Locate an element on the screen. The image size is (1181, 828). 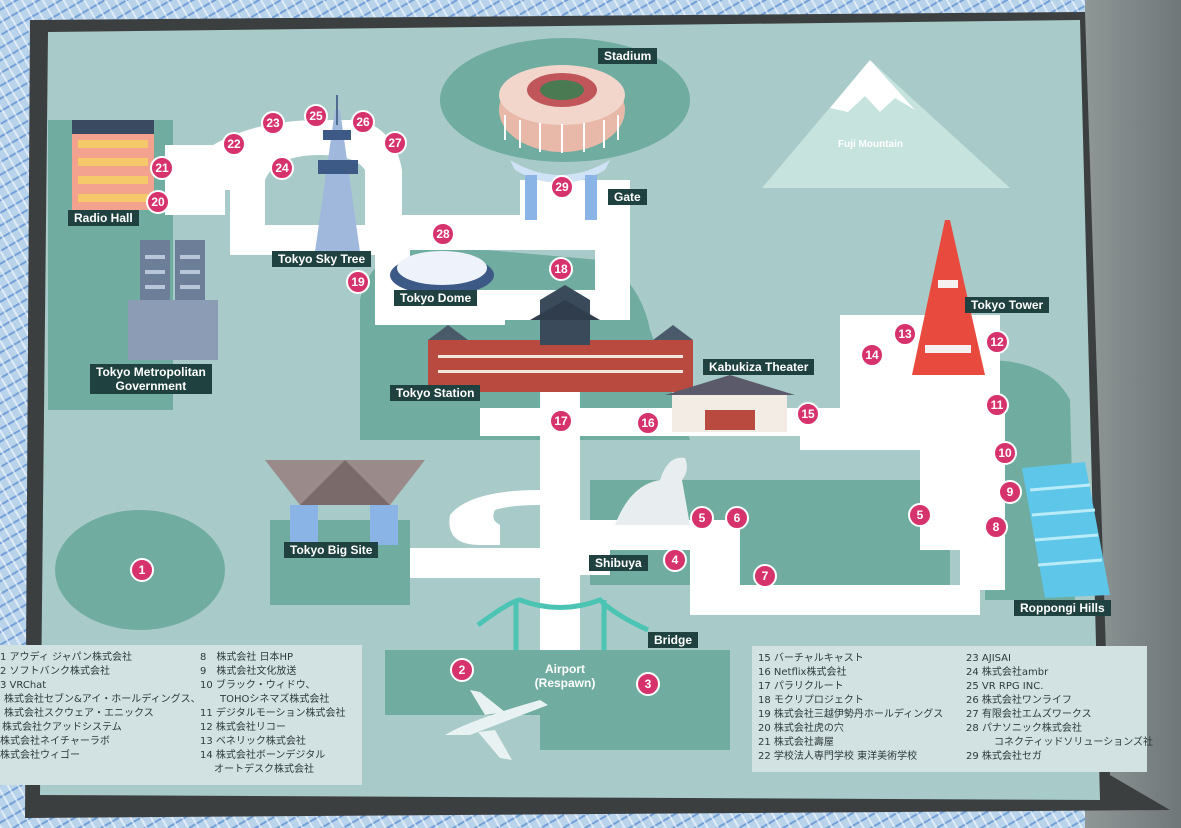
marker-13: 13 is located at coordinates (905, 334).